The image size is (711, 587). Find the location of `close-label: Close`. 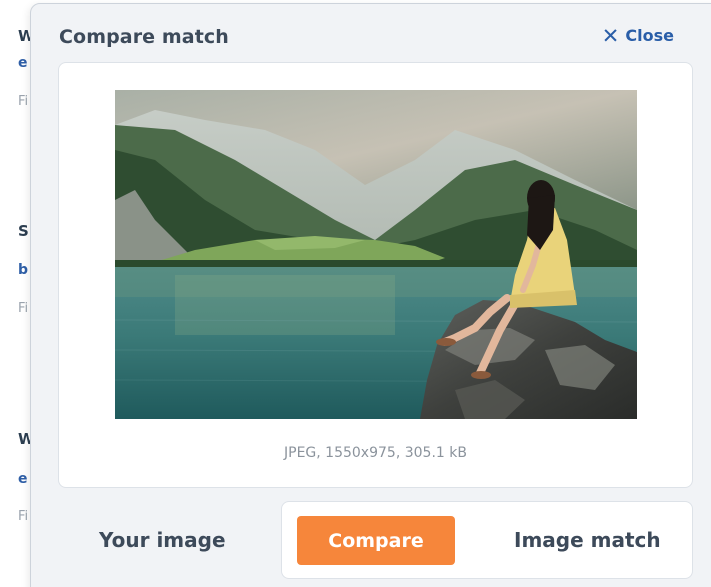

close-label: Close is located at coordinates (649, 35).